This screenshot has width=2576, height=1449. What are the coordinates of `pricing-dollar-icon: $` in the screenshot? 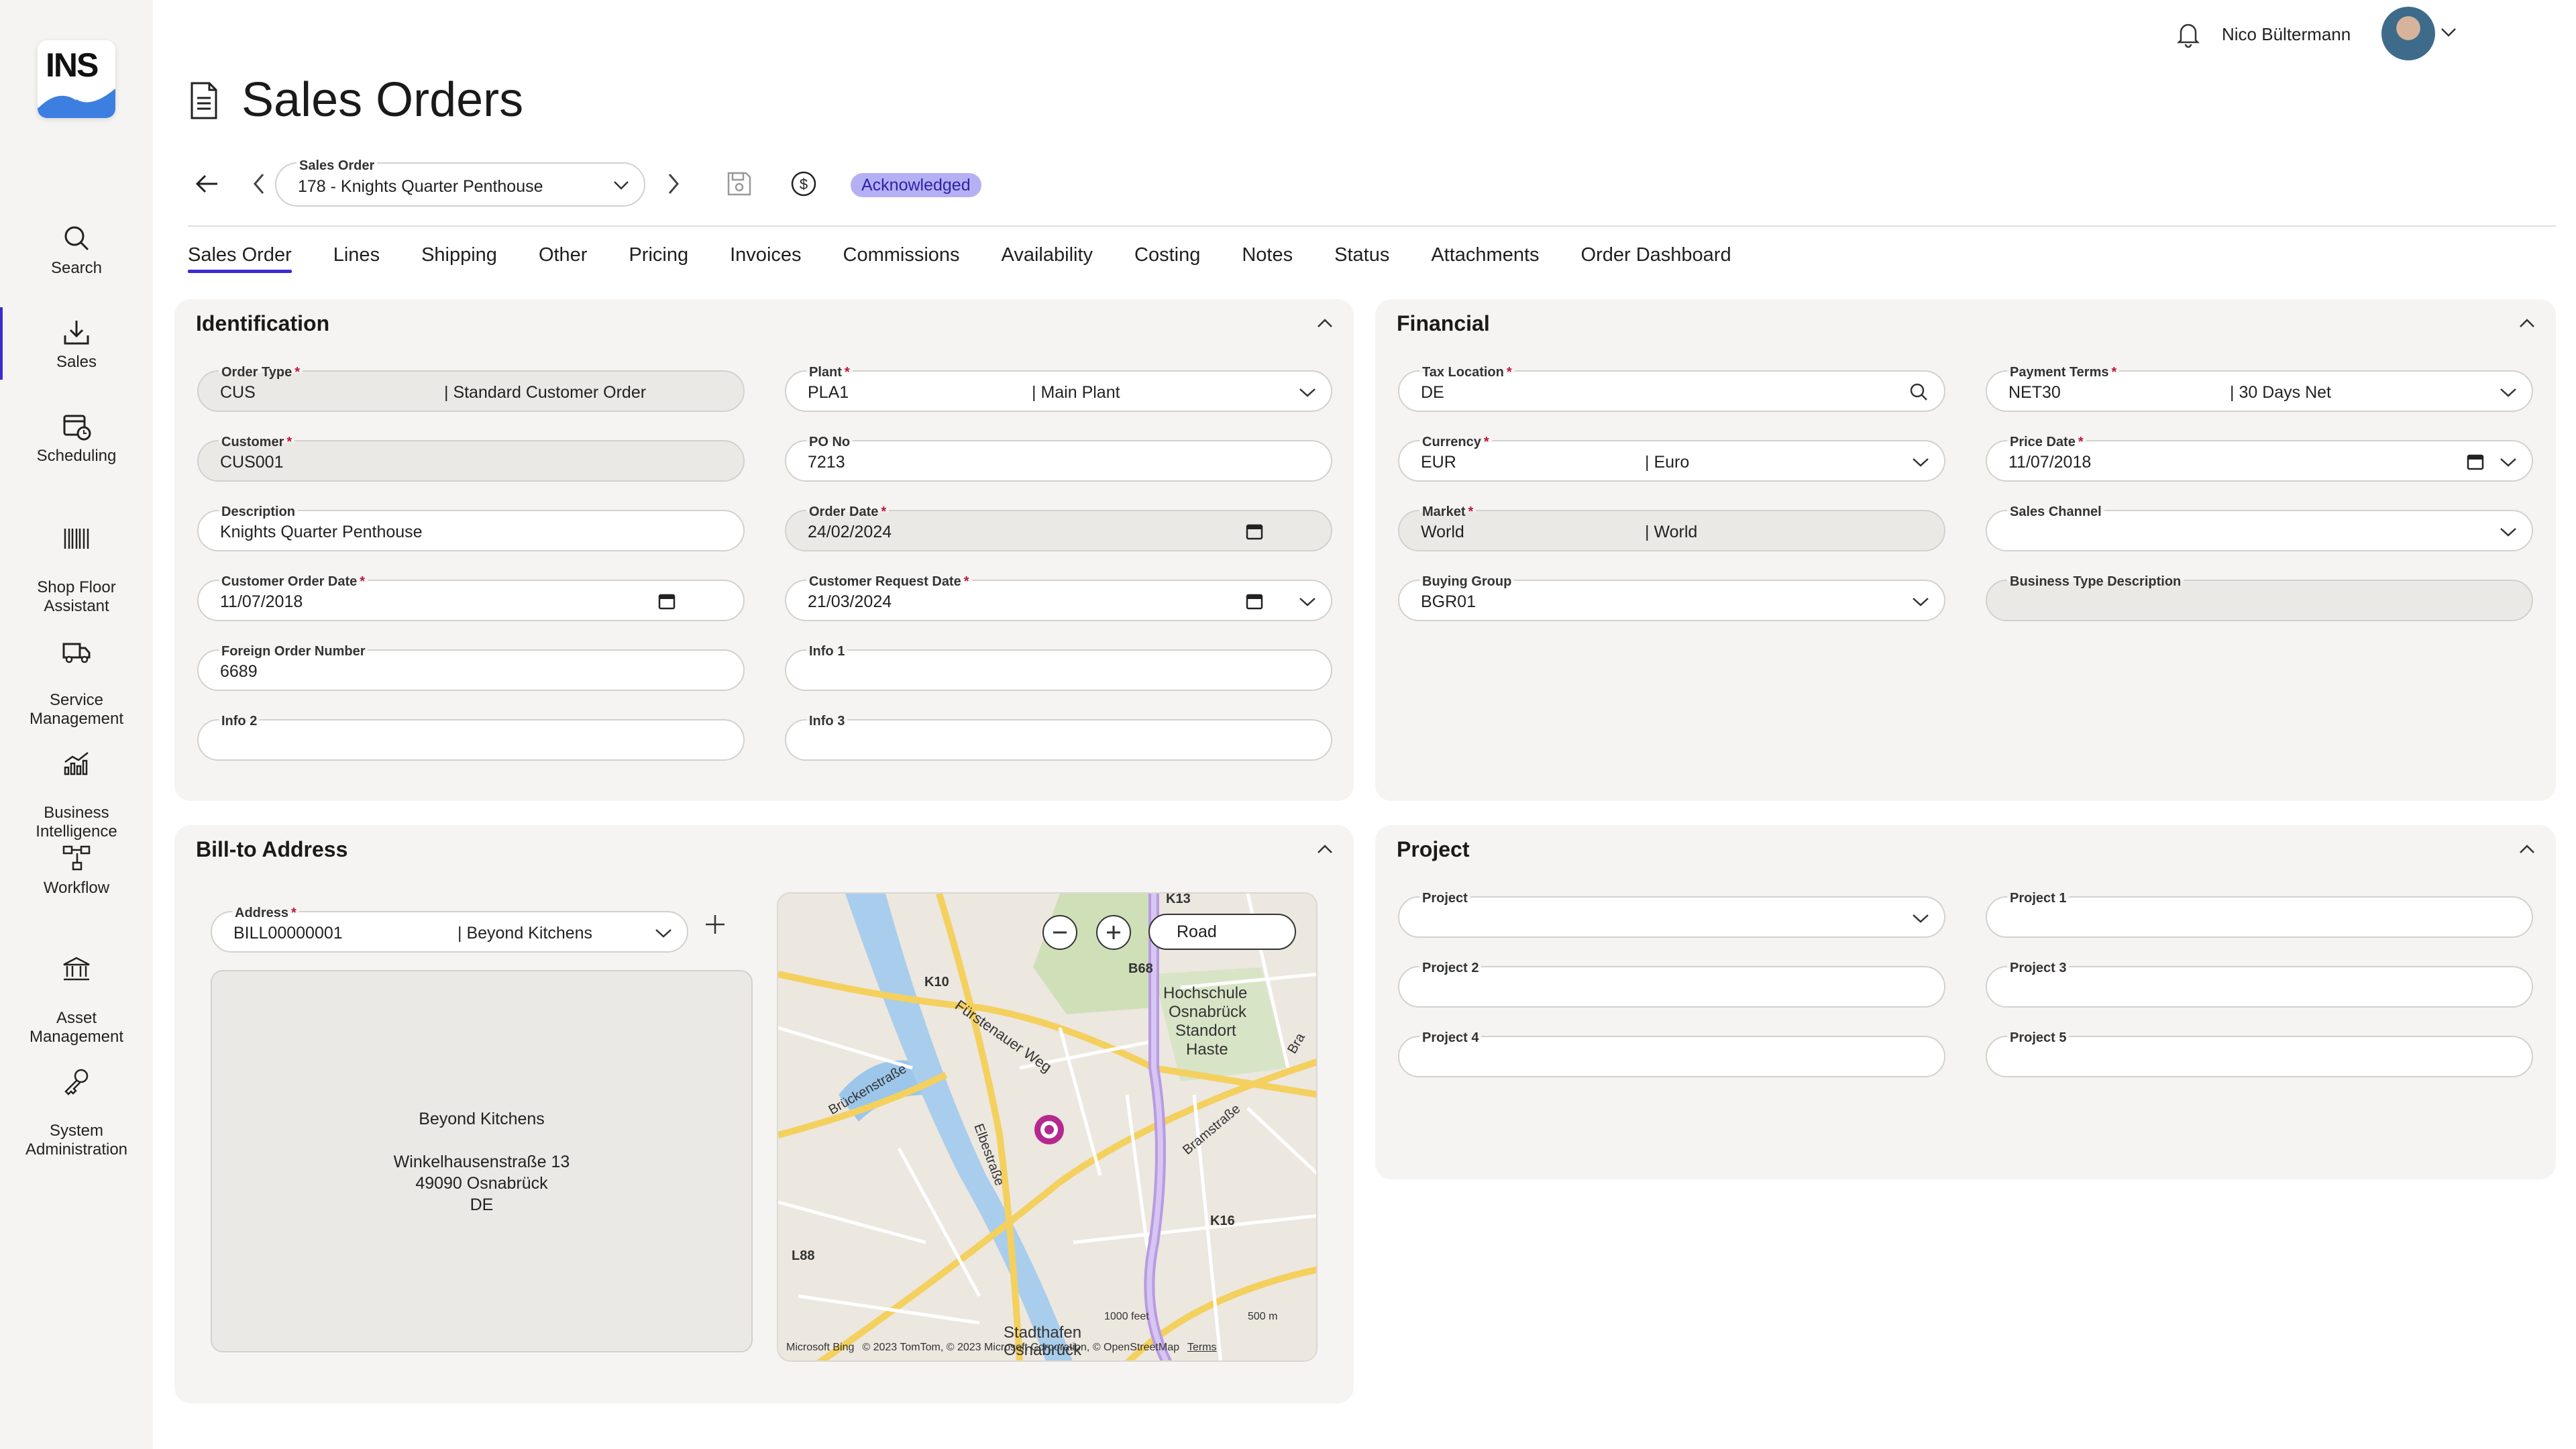 It's located at (803, 184).